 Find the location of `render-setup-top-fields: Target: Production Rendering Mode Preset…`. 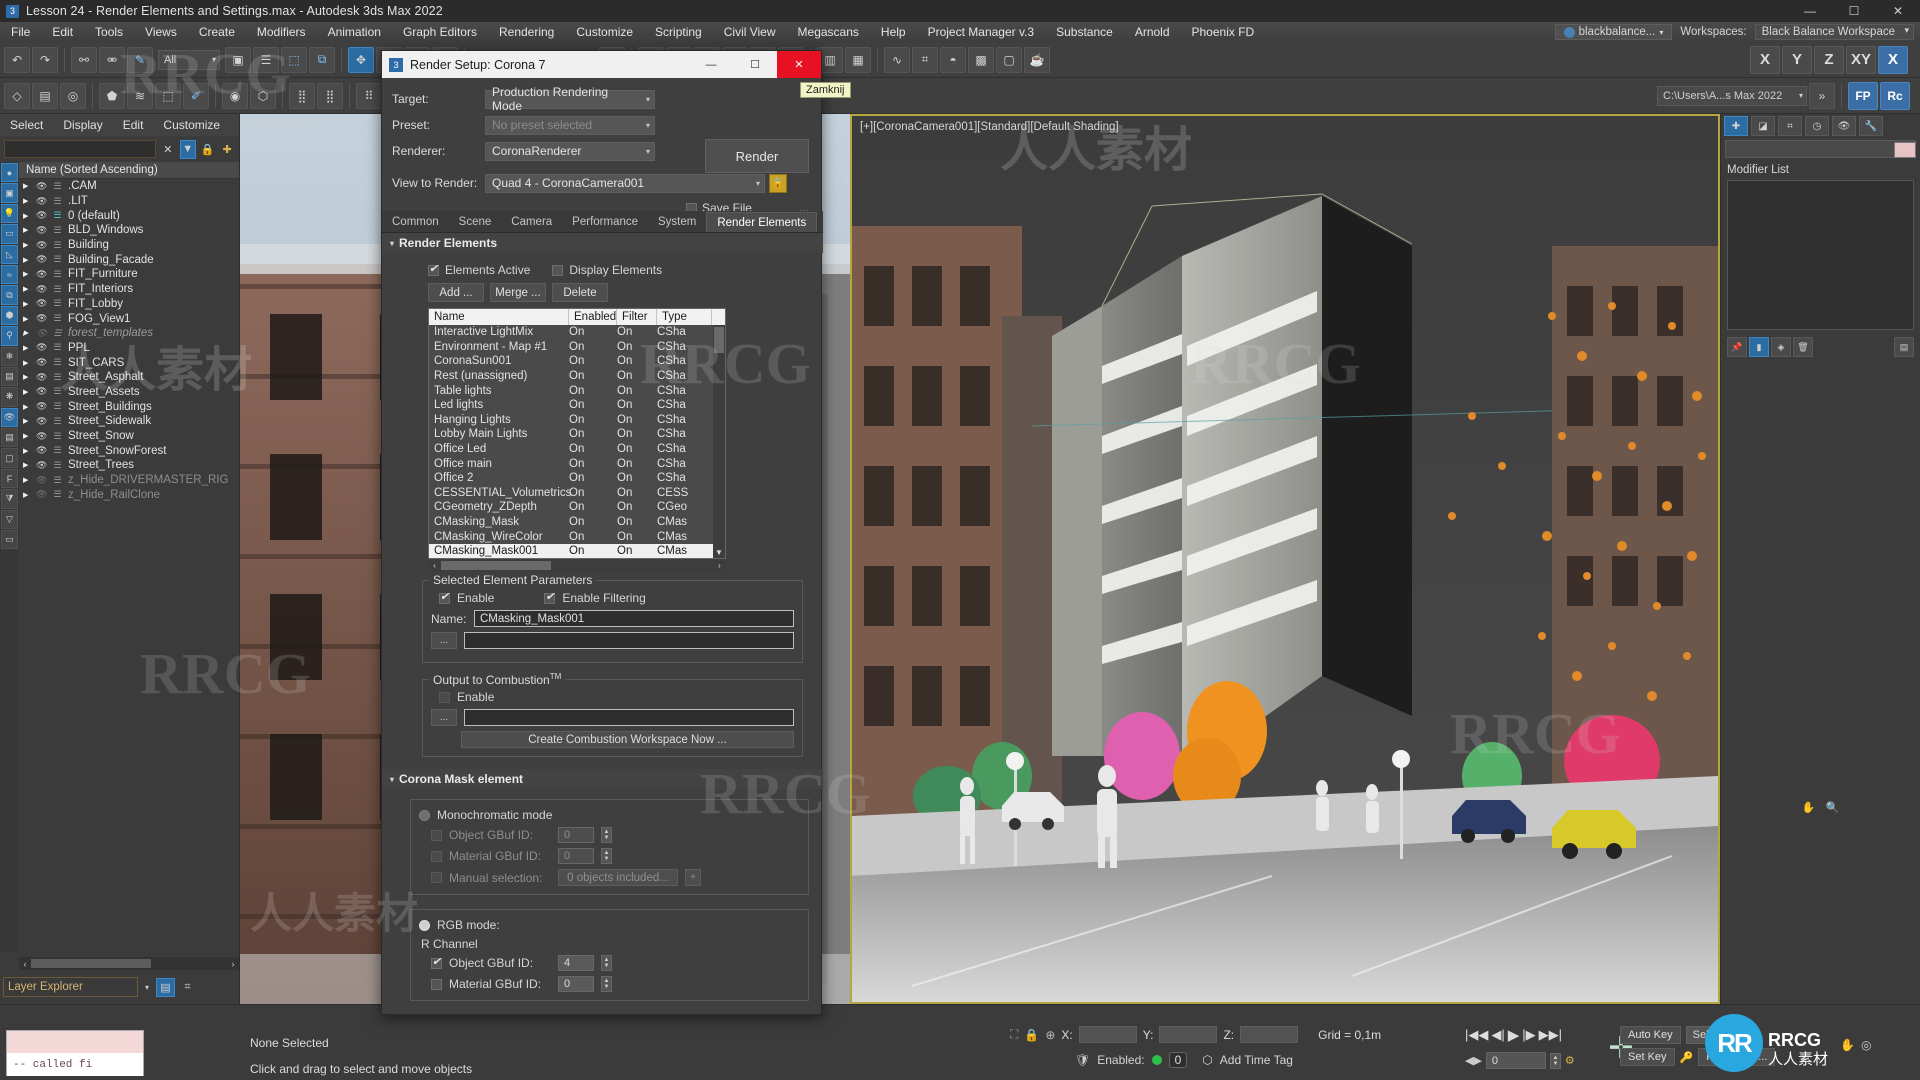

render-setup-top-fields: Target: Production Rendering Mode Preset… is located at coordinates (601, 138).